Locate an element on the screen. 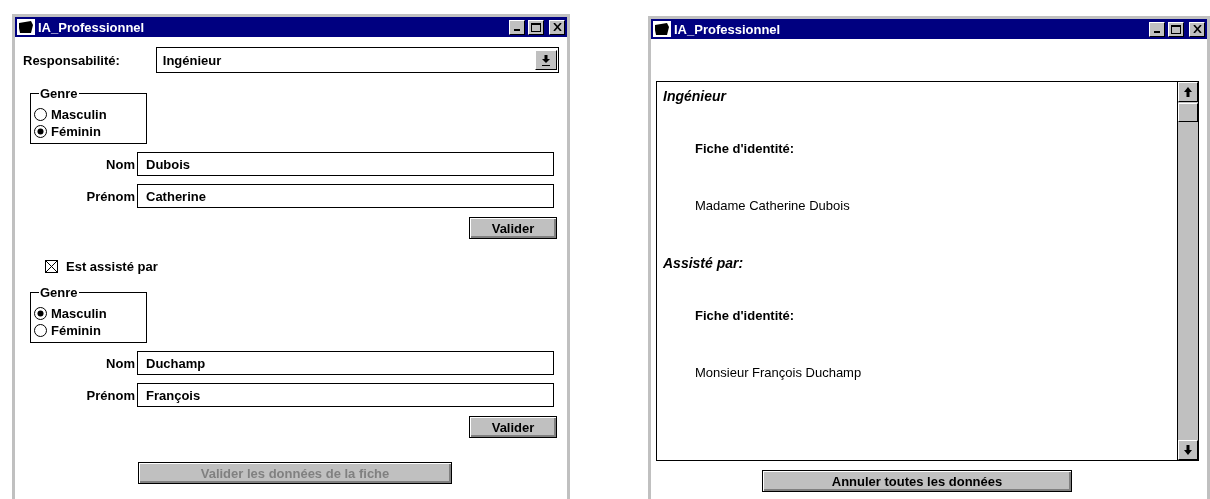 Image resolution: width=1210 pixels, height=499 pixels. dropdown-button is located at coordinates (546, 60).